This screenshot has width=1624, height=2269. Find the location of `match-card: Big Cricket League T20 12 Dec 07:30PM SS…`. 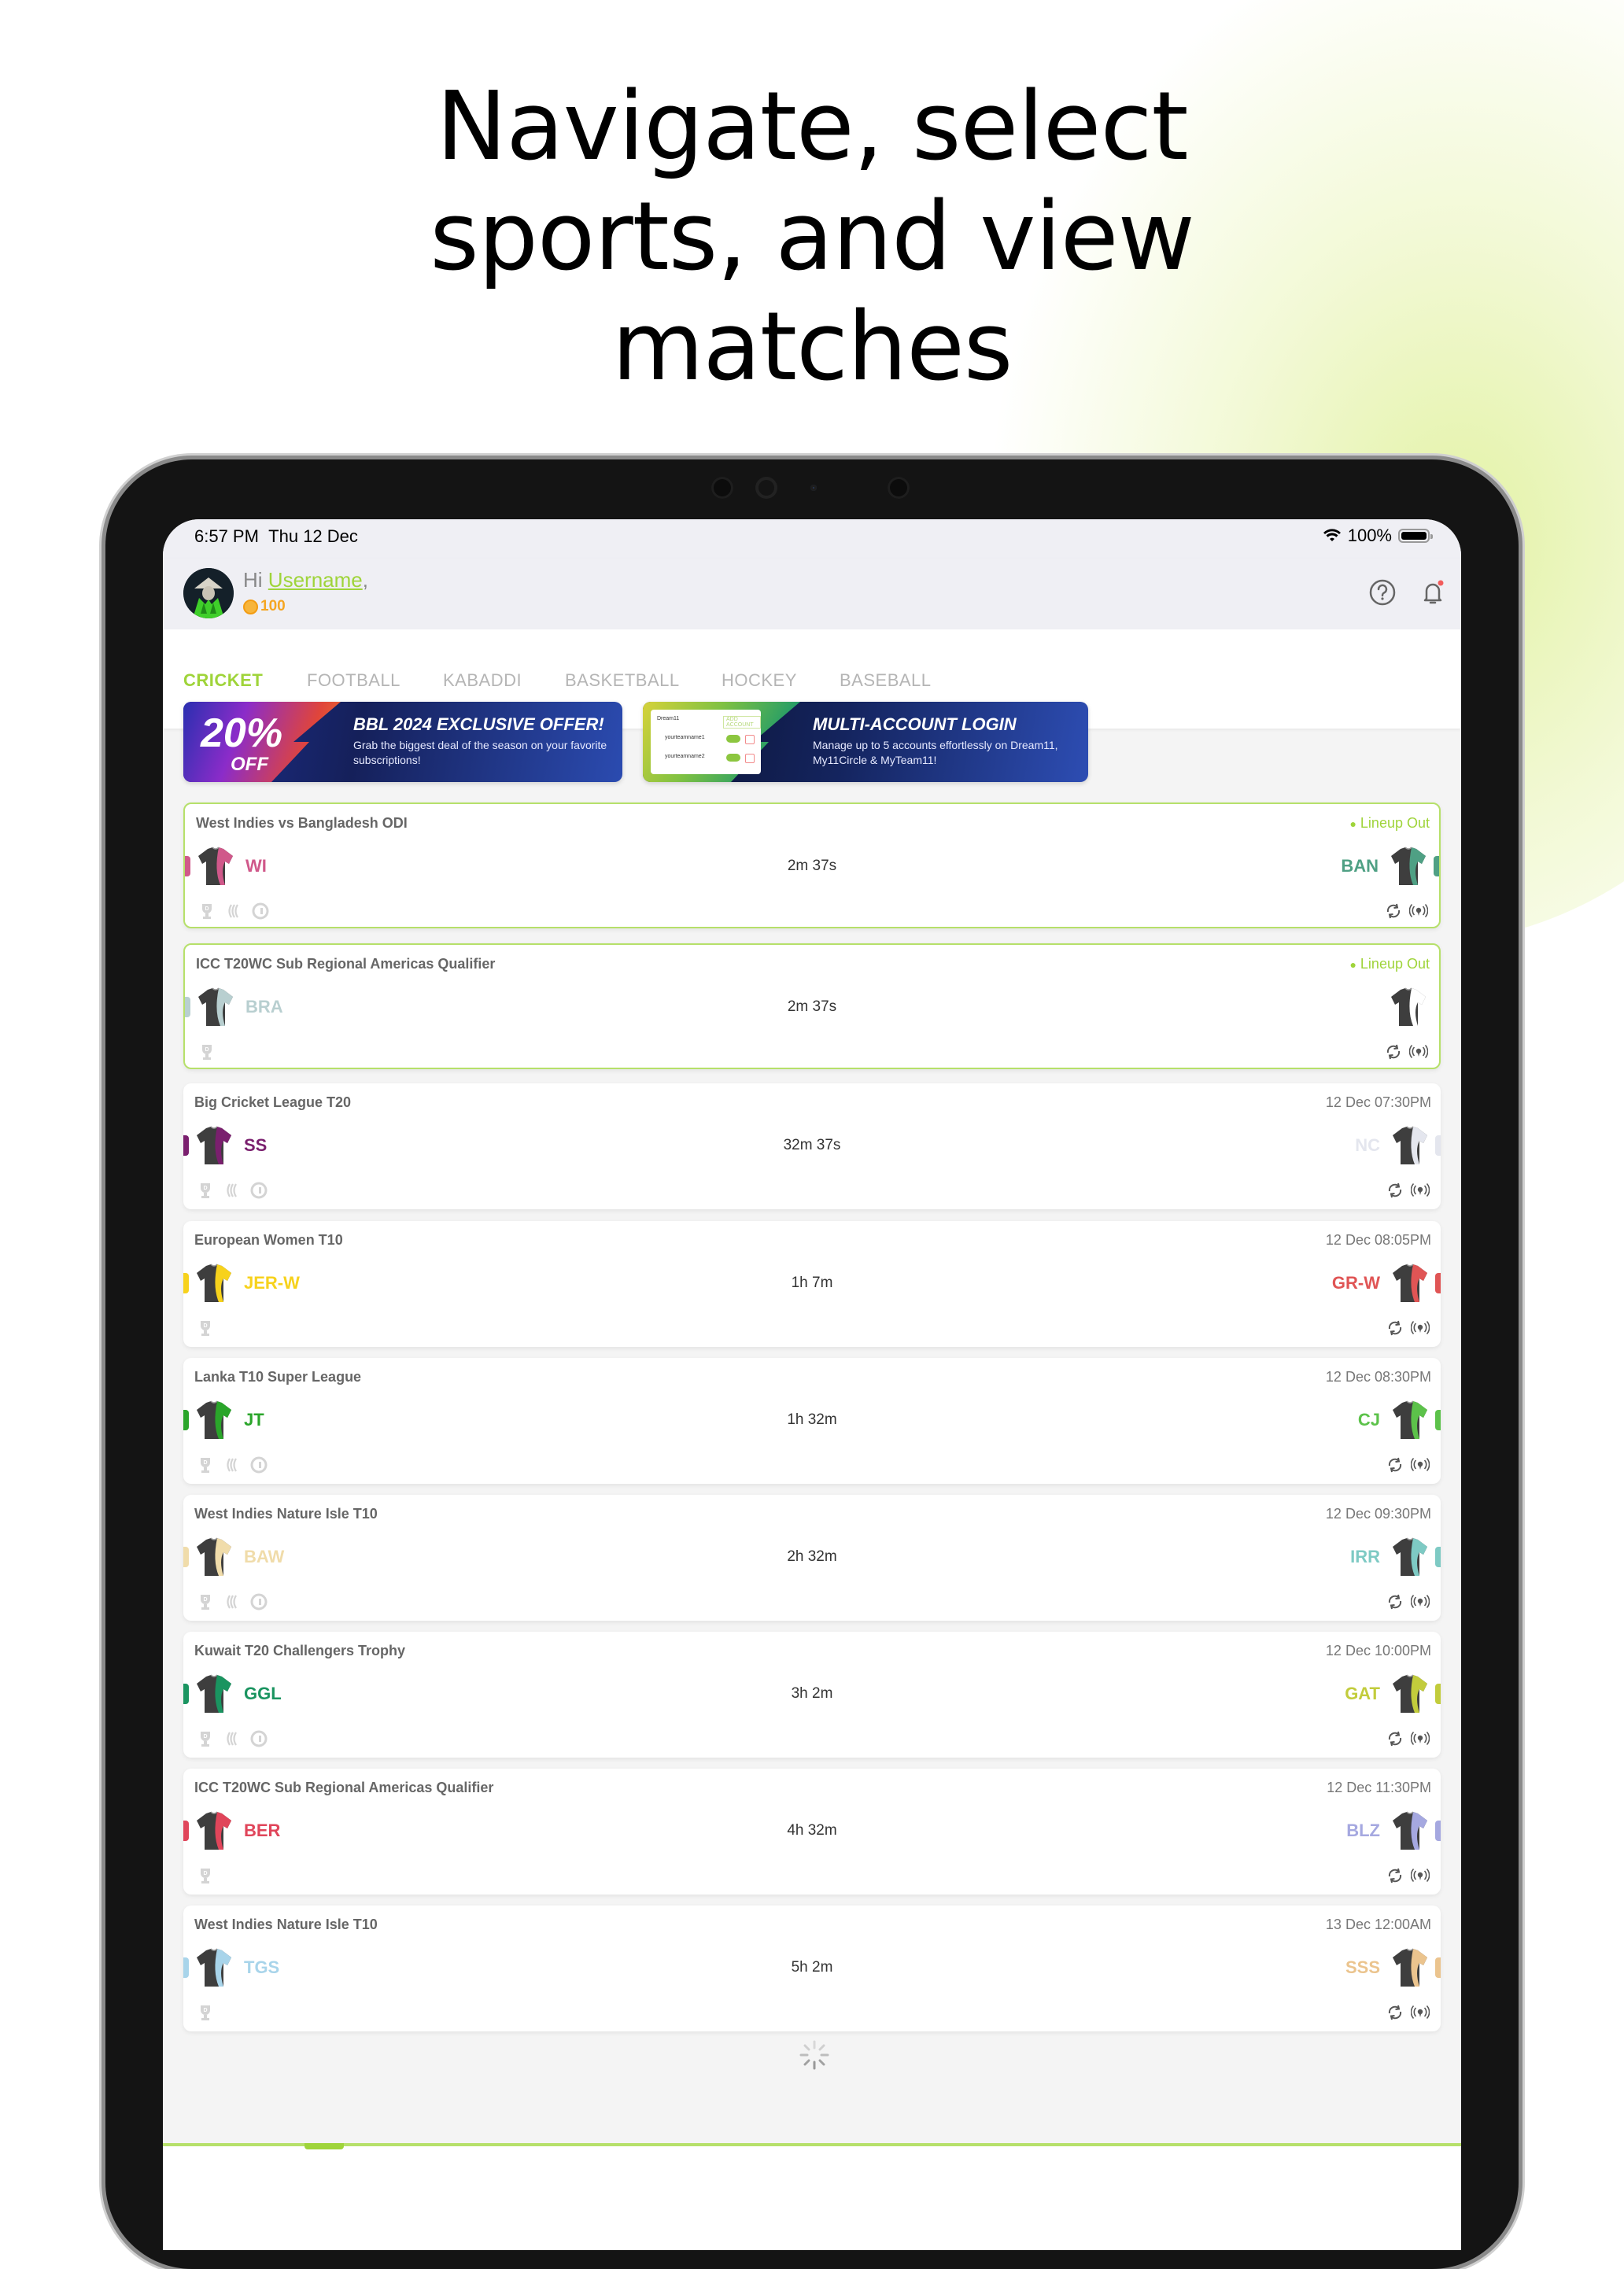

match-card: Big Cricket League T20 12 Dec 07:30PM SS… is located at coordinates (812, 1146).